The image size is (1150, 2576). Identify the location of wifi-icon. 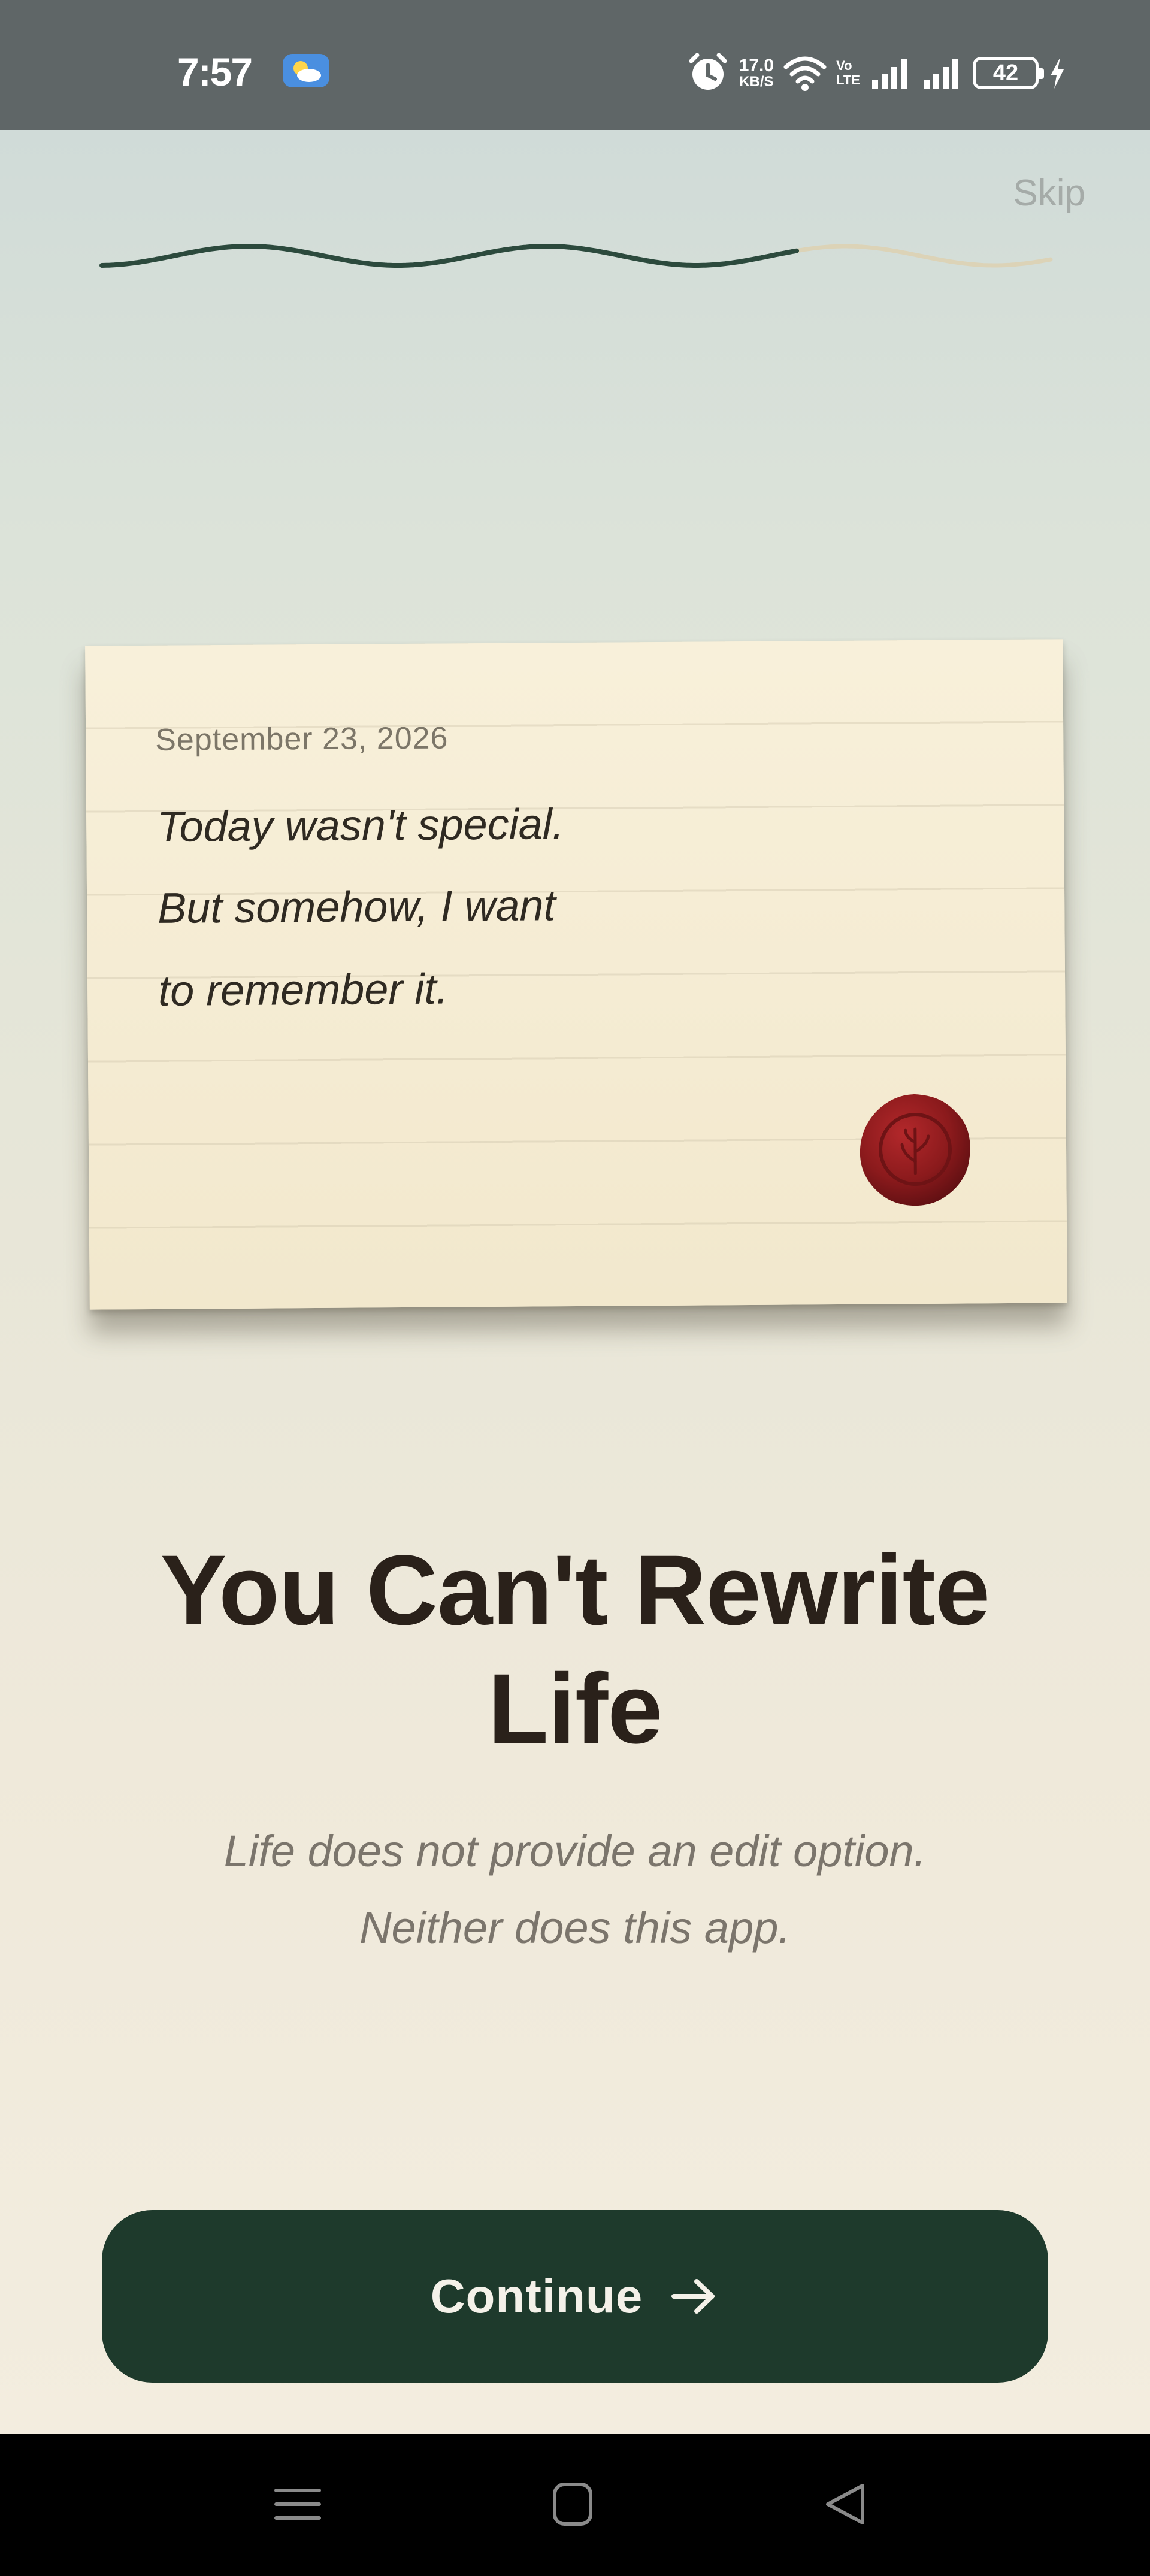
(805, 73).